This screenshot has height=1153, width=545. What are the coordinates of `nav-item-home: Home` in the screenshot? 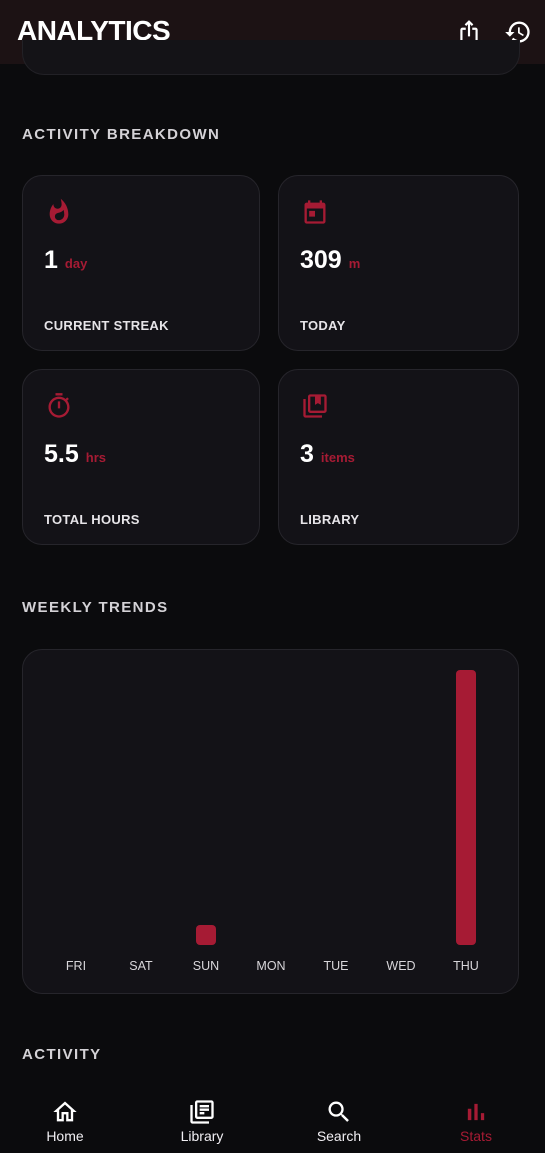 It's located at (65, 1121).